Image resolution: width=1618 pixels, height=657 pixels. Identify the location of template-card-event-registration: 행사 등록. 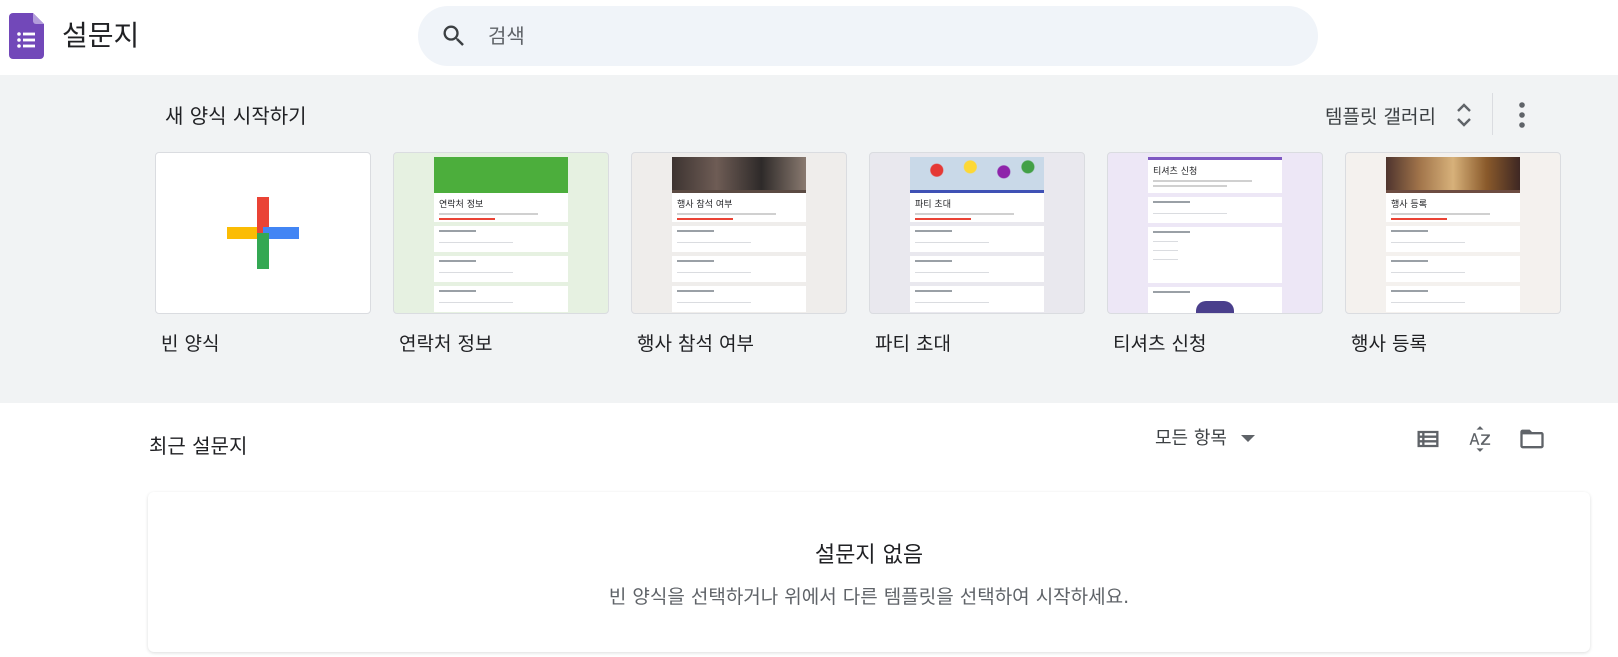
(1453, 233).